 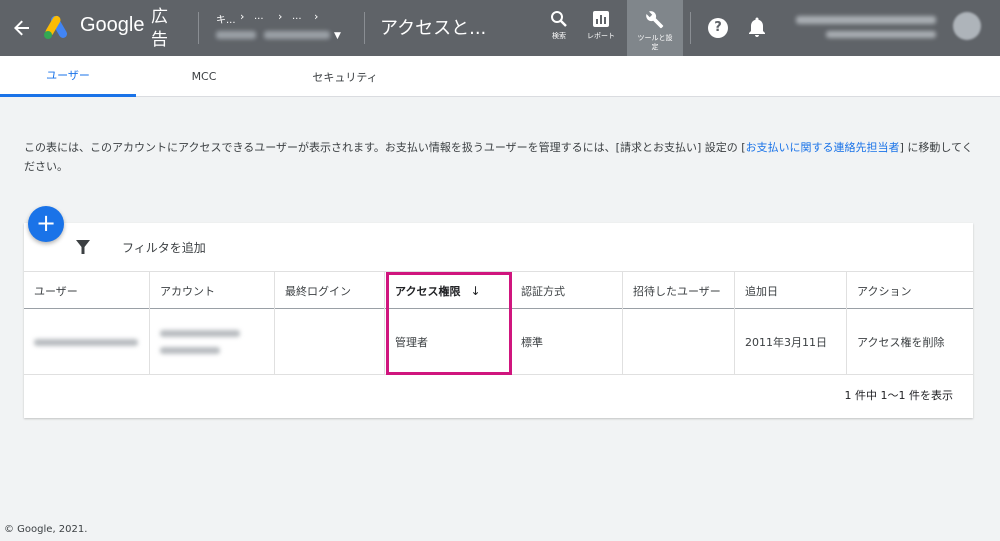 I want to click on column-header-auth-method: 認証方式, so click(x=567, y=290).